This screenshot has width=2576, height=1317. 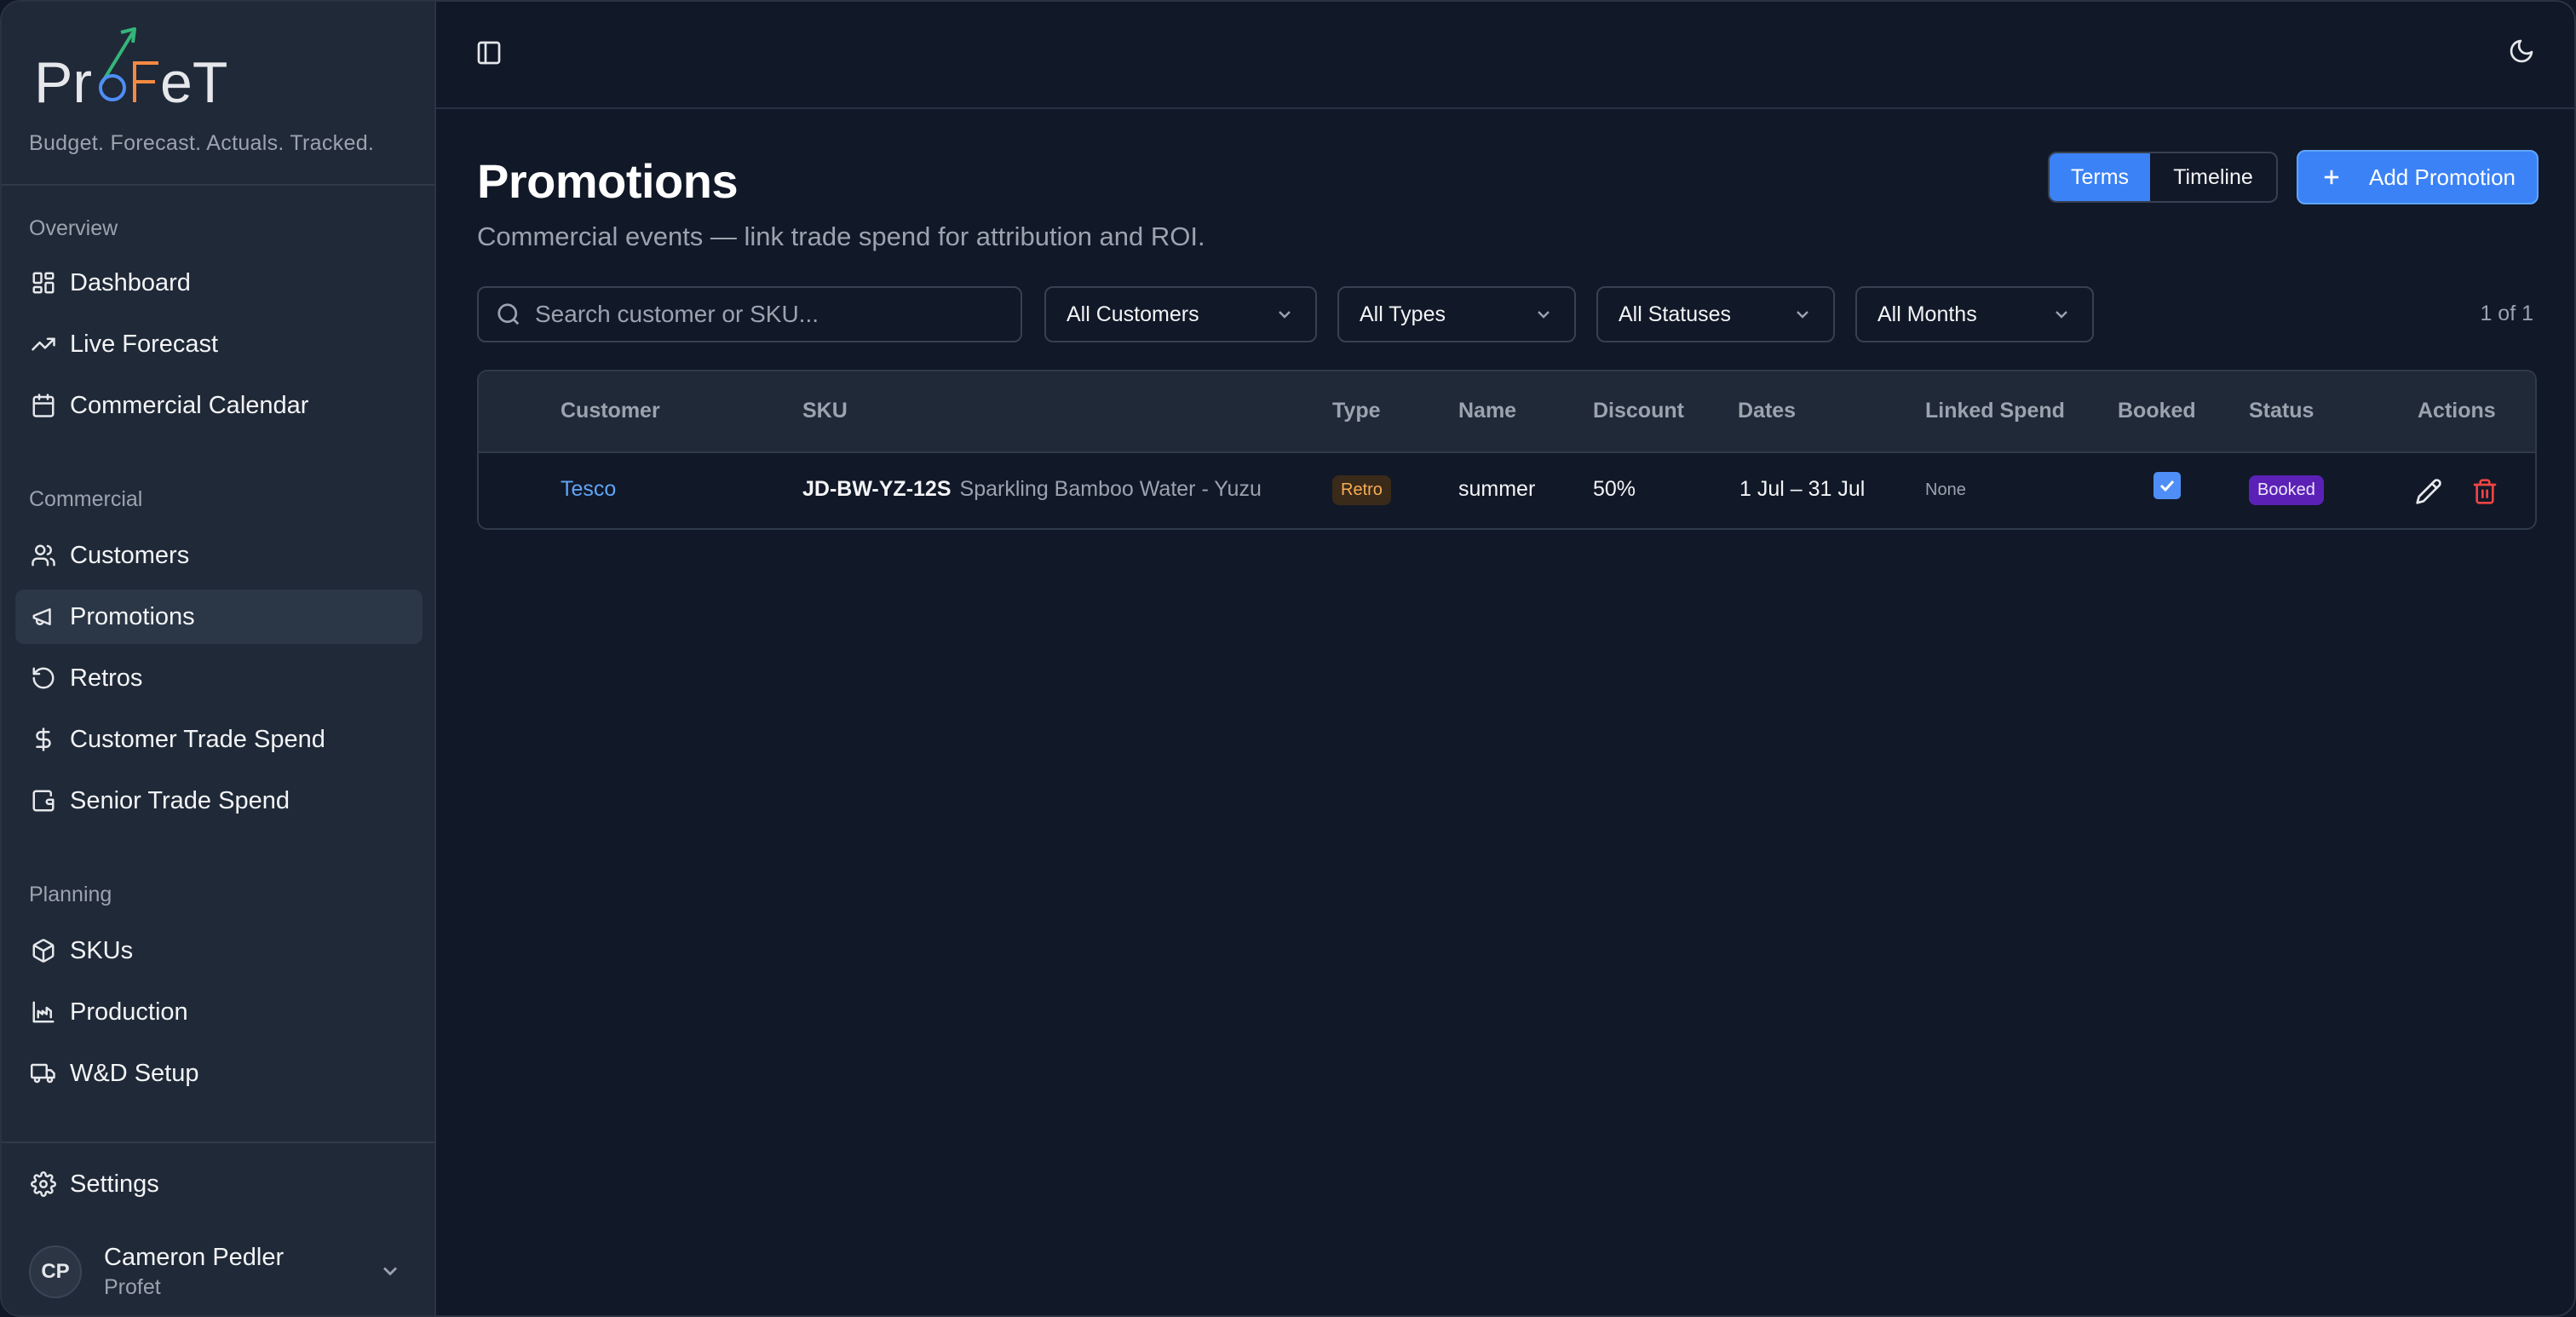 What do you see at coordinates (1457, 314) in the screenshot?
I see `type-filter-select: All Types` at bounding box center [1457, 314].